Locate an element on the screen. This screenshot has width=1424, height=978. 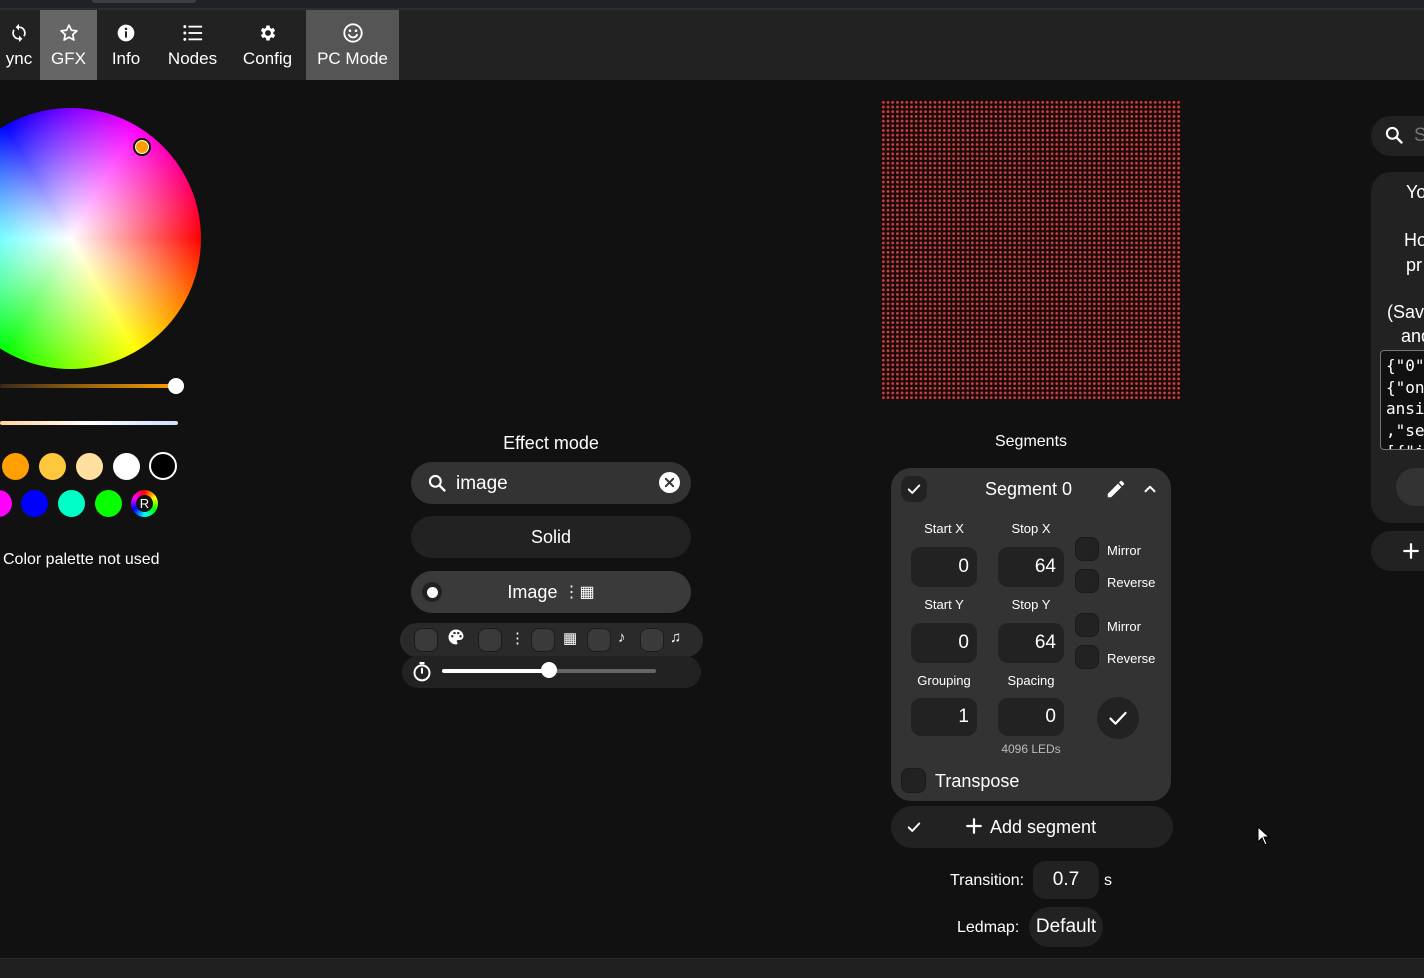
preset-search: S is located at coordinates (1397, 136).